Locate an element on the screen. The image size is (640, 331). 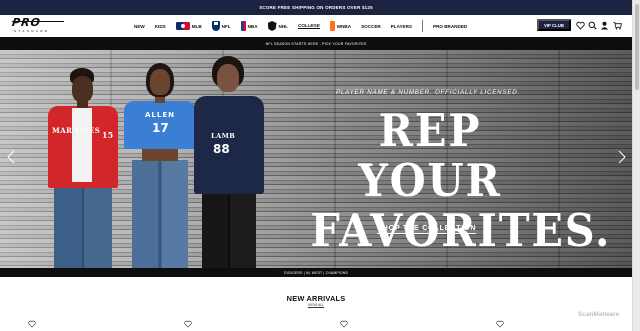
nav-label: PRO BRANDED is located at coordinates (450, 26).